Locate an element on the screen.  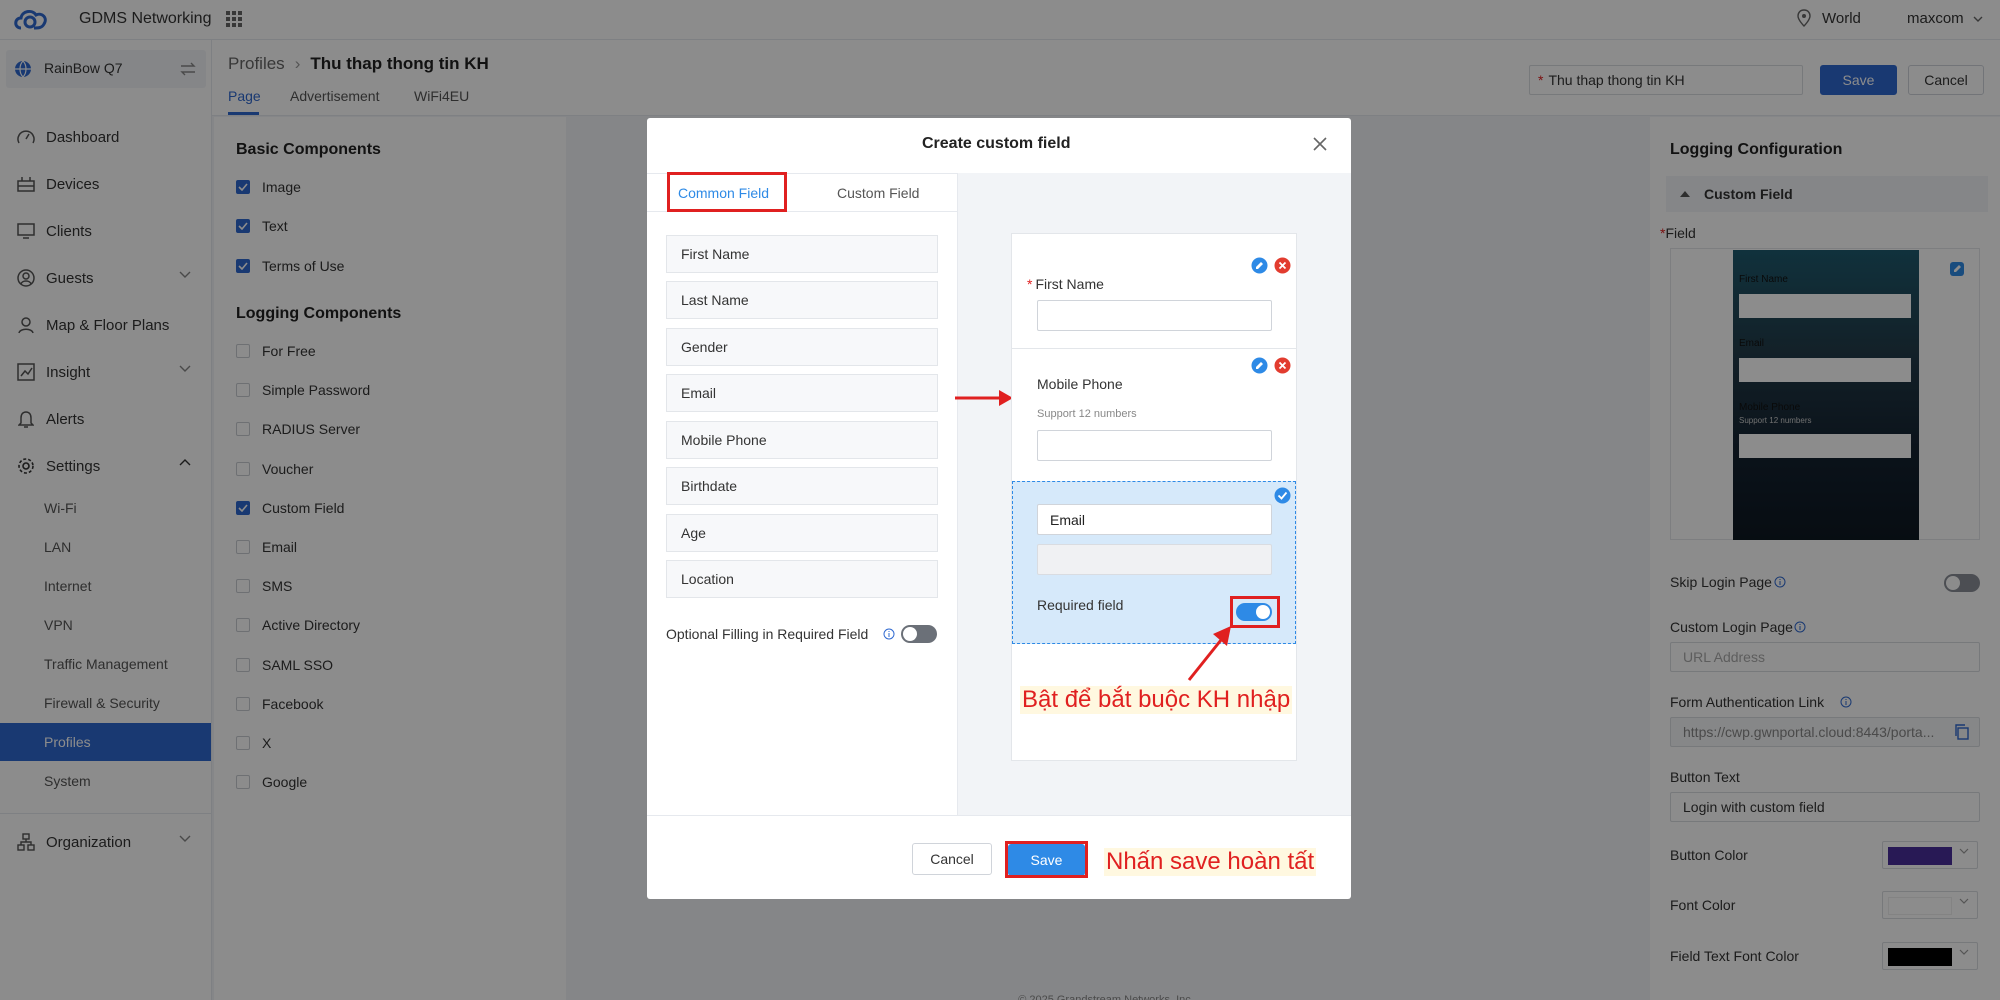
required-asterisk: * is located at coordinates (1030, 284).